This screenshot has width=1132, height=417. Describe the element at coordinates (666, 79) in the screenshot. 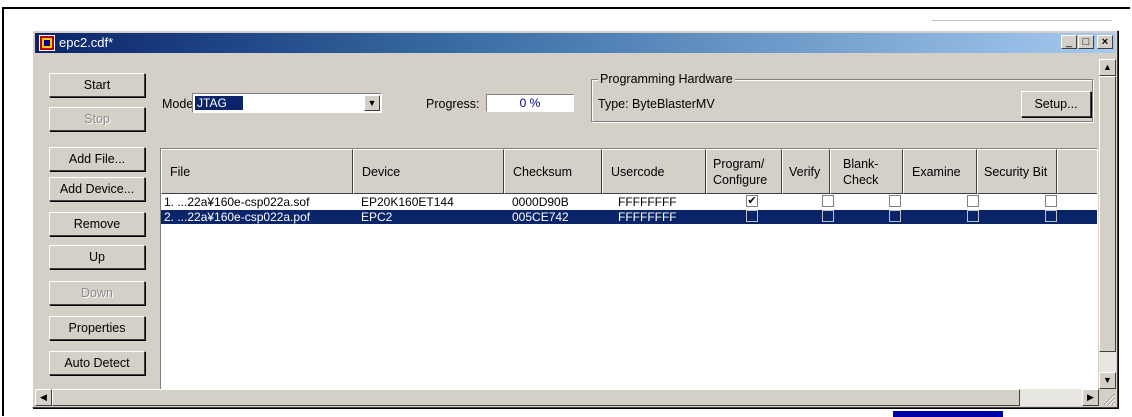

I see `group-title: Programming Hardware` at that location.